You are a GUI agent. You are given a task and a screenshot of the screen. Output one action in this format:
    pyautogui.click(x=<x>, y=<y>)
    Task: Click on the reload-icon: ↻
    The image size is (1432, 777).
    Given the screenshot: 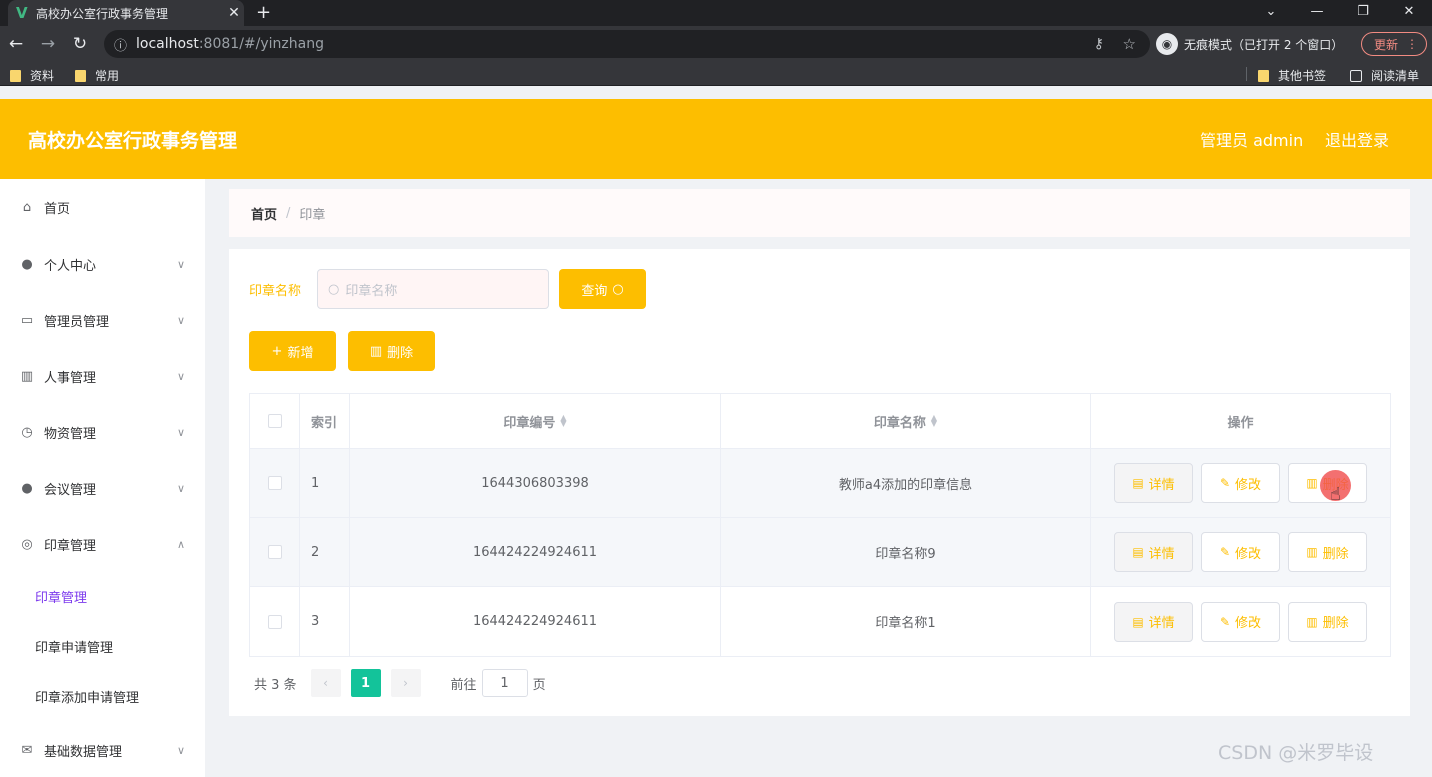 What is the action you would take?
    pyautogui.click(x=80, y=44)
    